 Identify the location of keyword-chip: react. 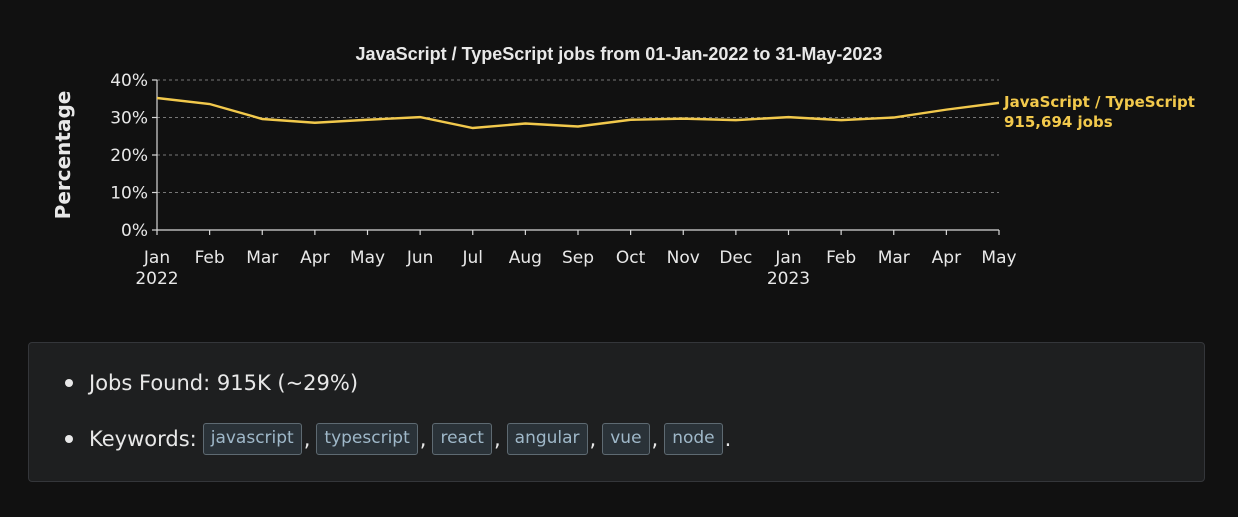
(462, 439).